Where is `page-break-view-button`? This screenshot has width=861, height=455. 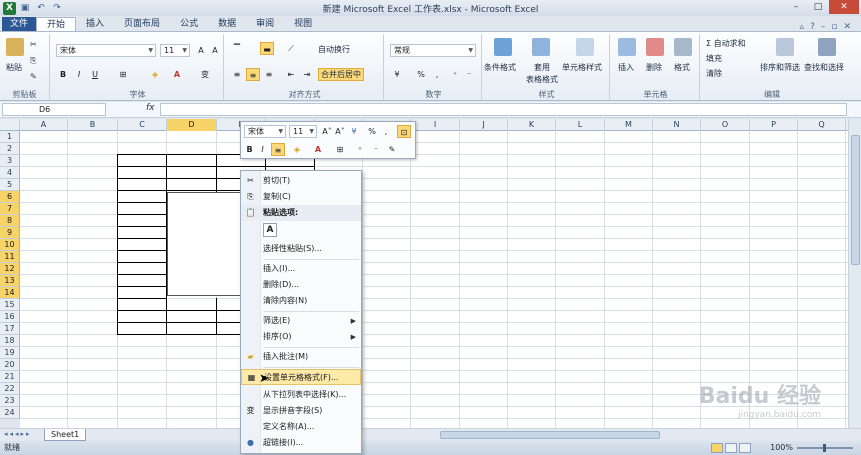
page-break-view-button is located at coordinates (745, 448).